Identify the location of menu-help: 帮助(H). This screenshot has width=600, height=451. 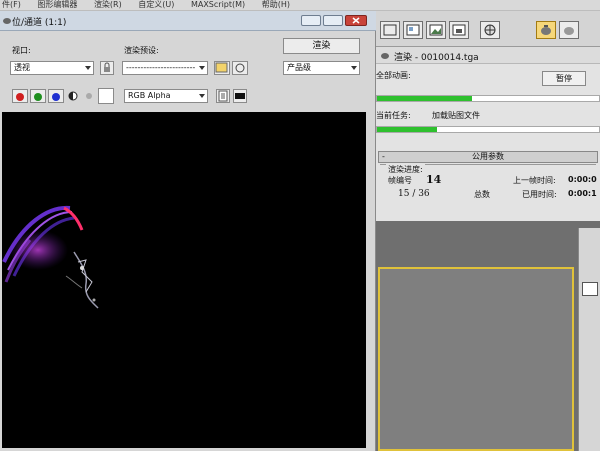
(276, 5).